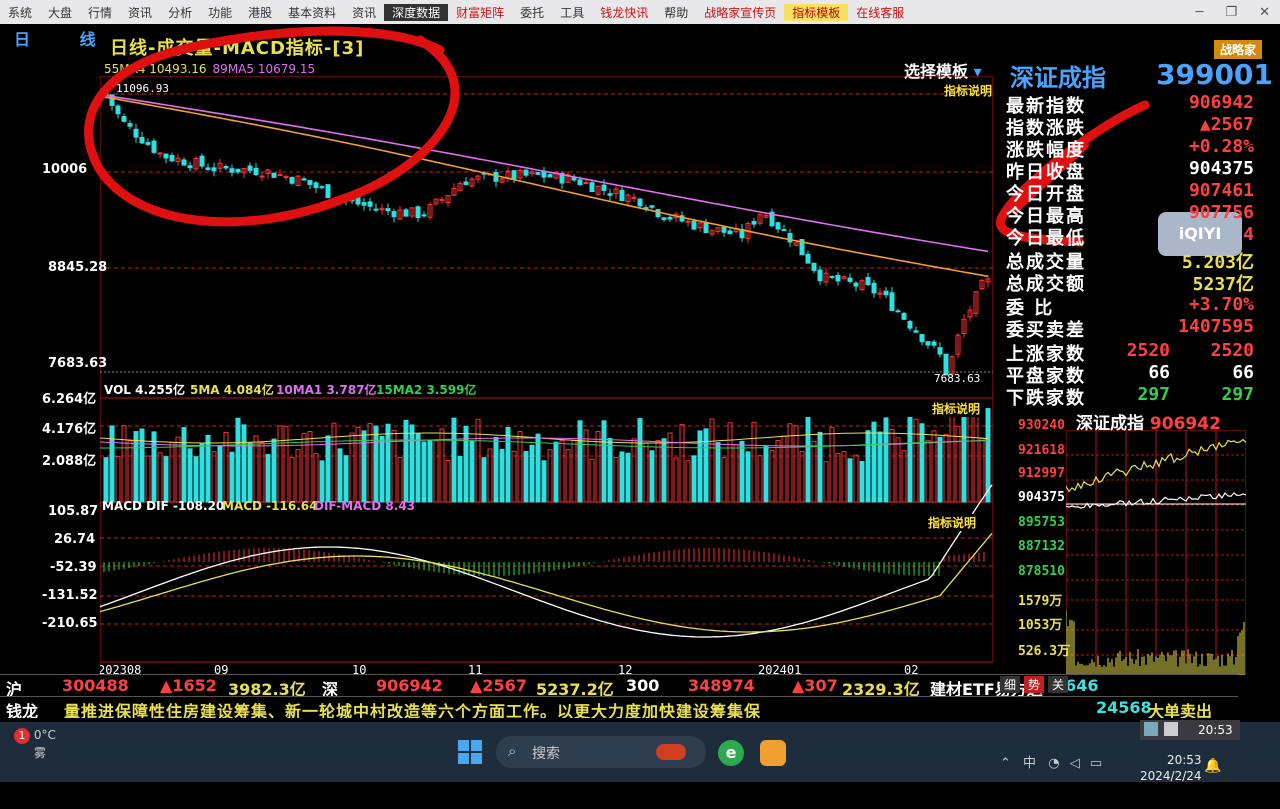  Describe the element at coordinates (100, 12) in the screenshot. I see `menu-item-2: 行情` at that location.